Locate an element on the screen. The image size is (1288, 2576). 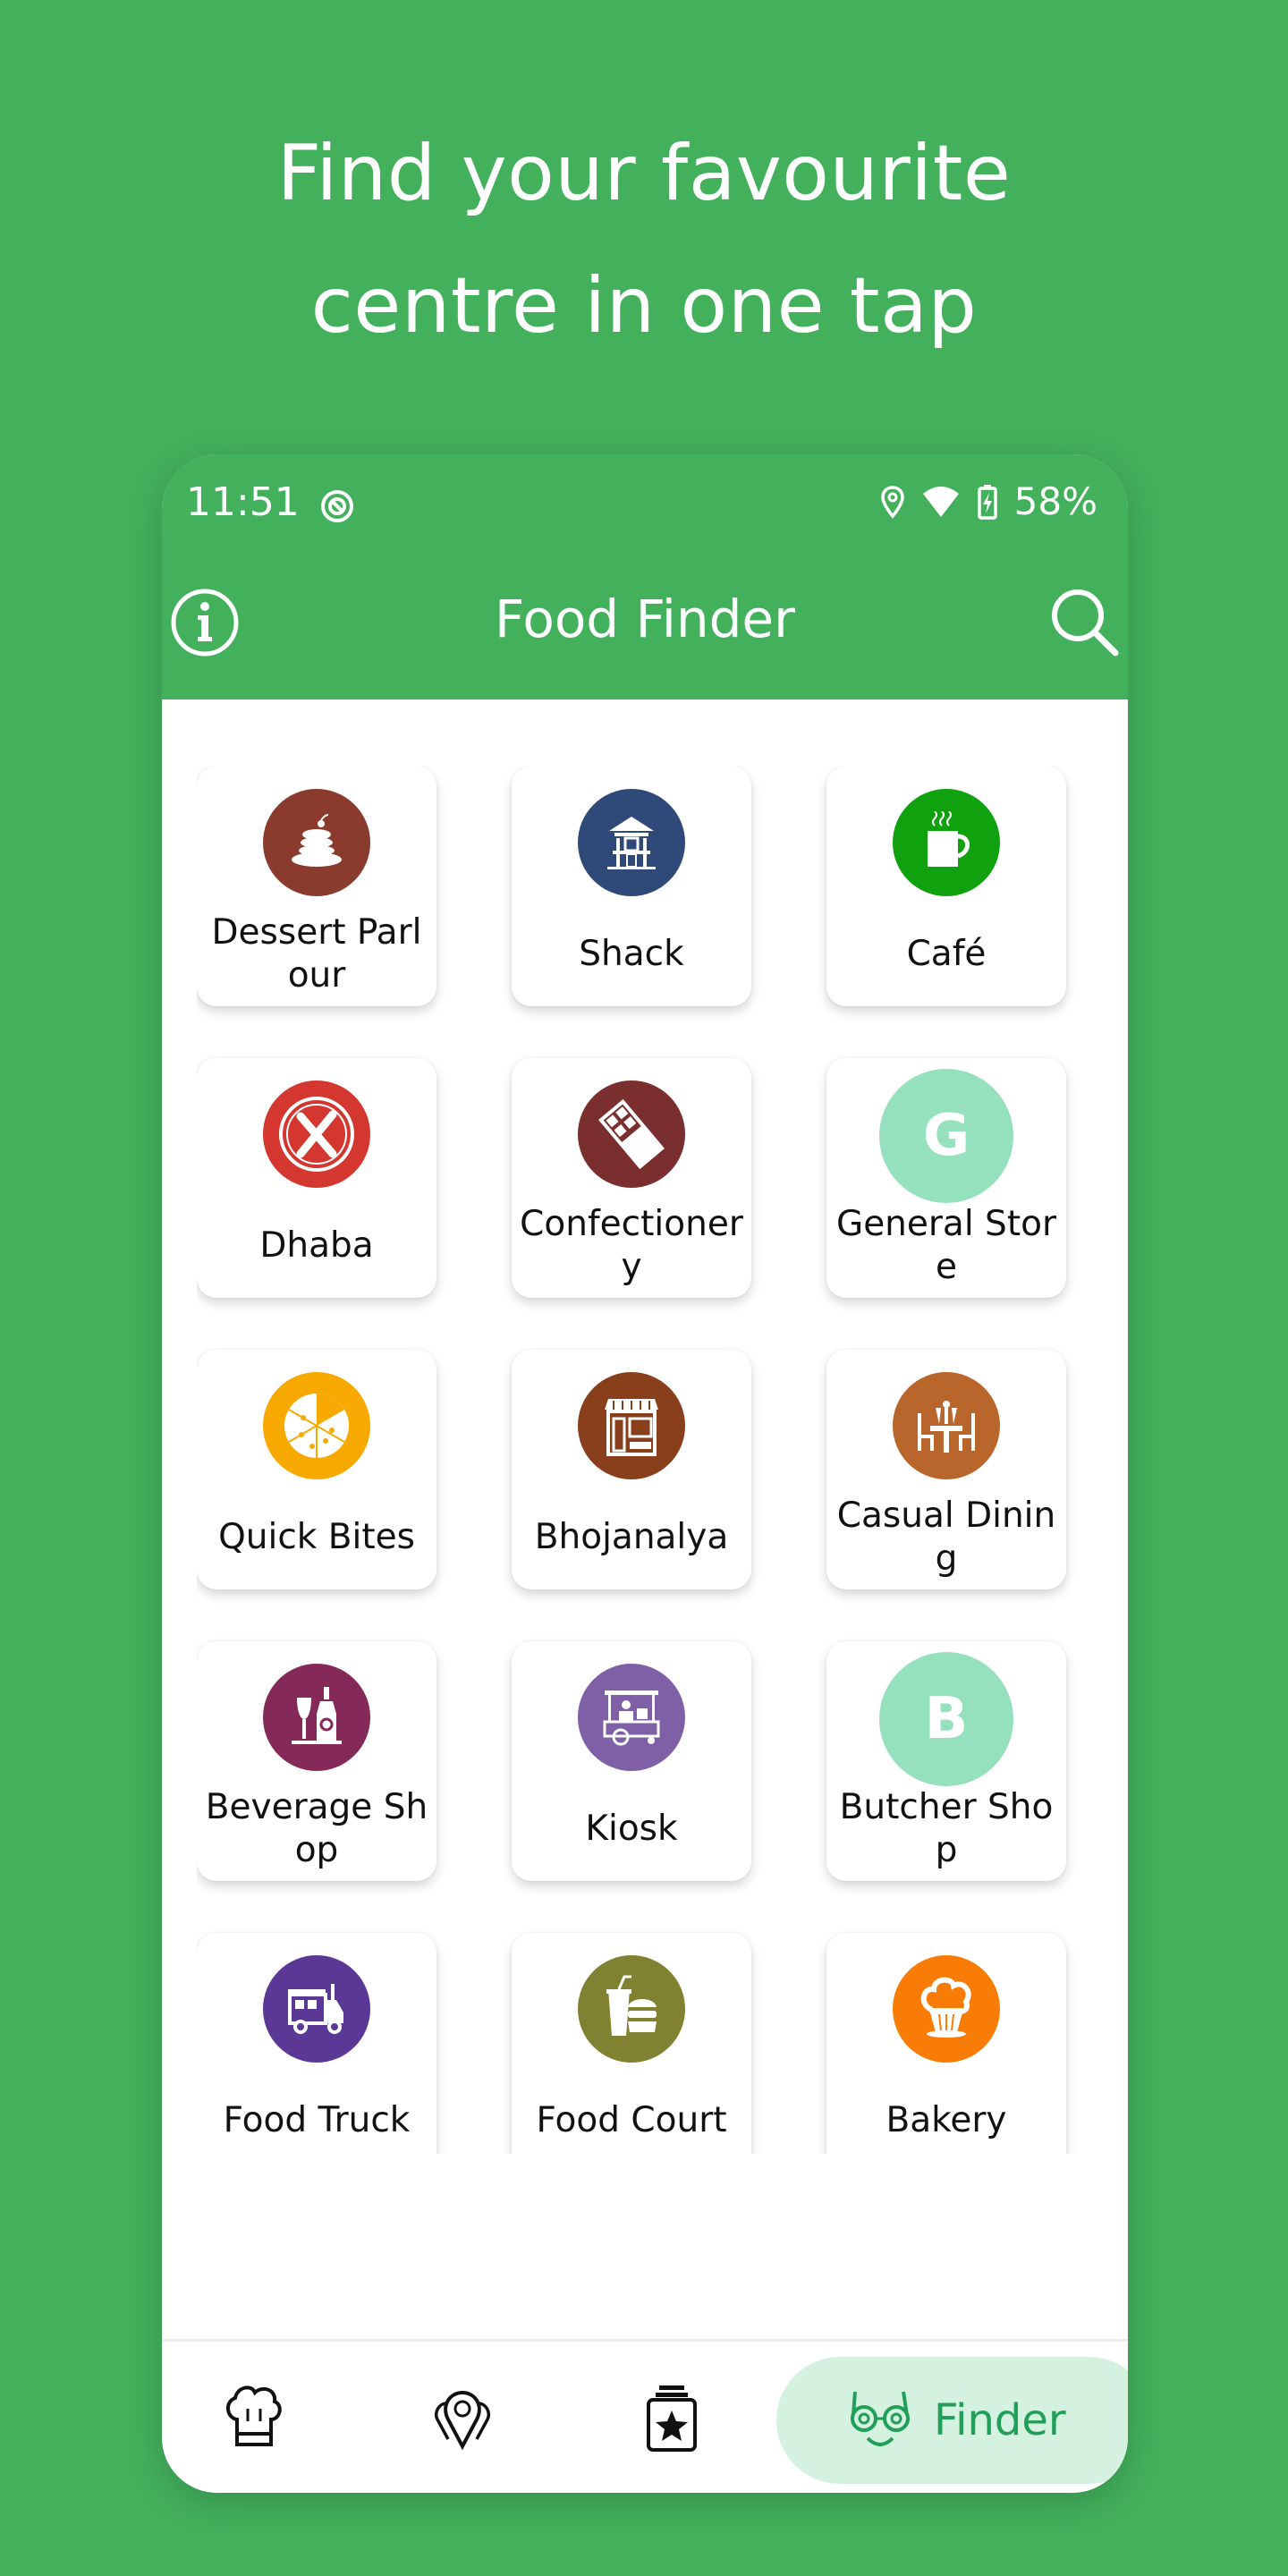
headline-line-2: centre in one tap is located at coordinates (644, 306).